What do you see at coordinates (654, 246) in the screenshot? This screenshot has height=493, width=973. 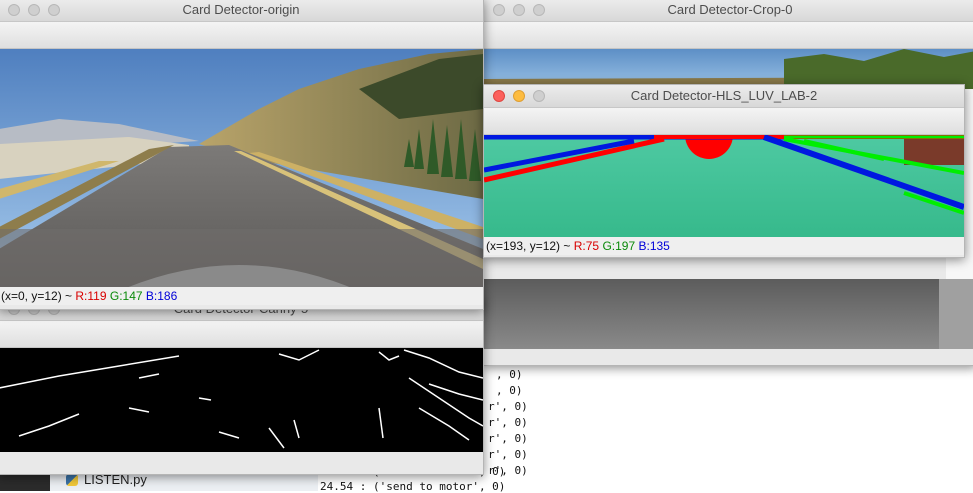 I see `pixel-blue-value: B:135` at bounding box center [654, 246].